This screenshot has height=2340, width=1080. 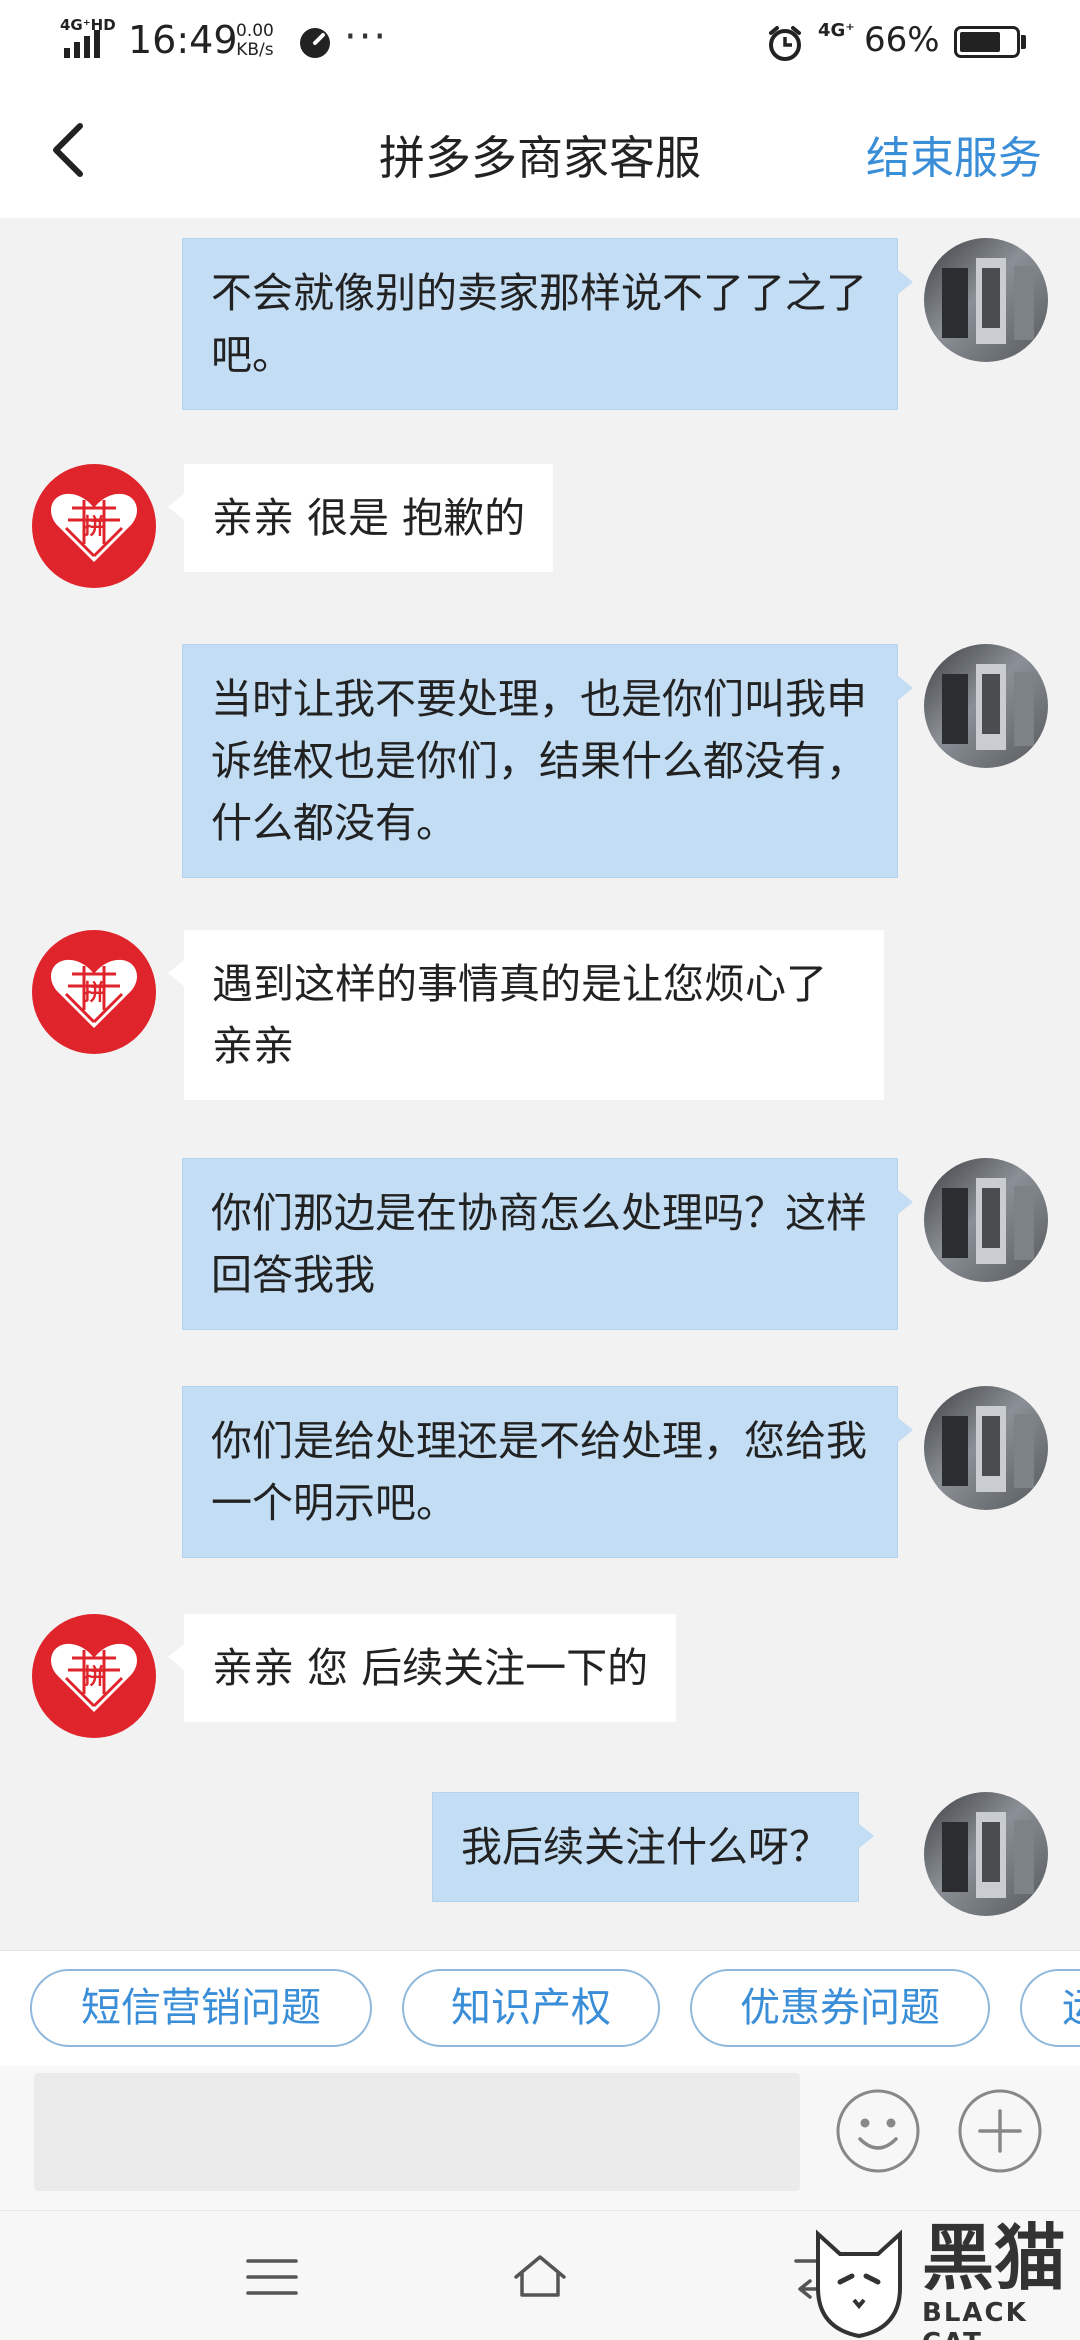 I want to click on message-bubble-outgoing: 不会就像别的卖家那样说不了了之了吧。, so click(x=547, y=324).